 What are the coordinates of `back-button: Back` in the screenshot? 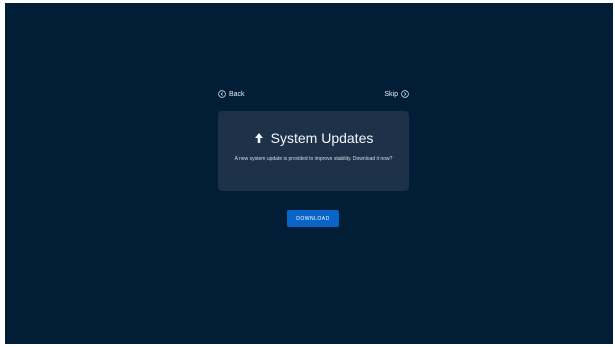 It's located at (231, 94).